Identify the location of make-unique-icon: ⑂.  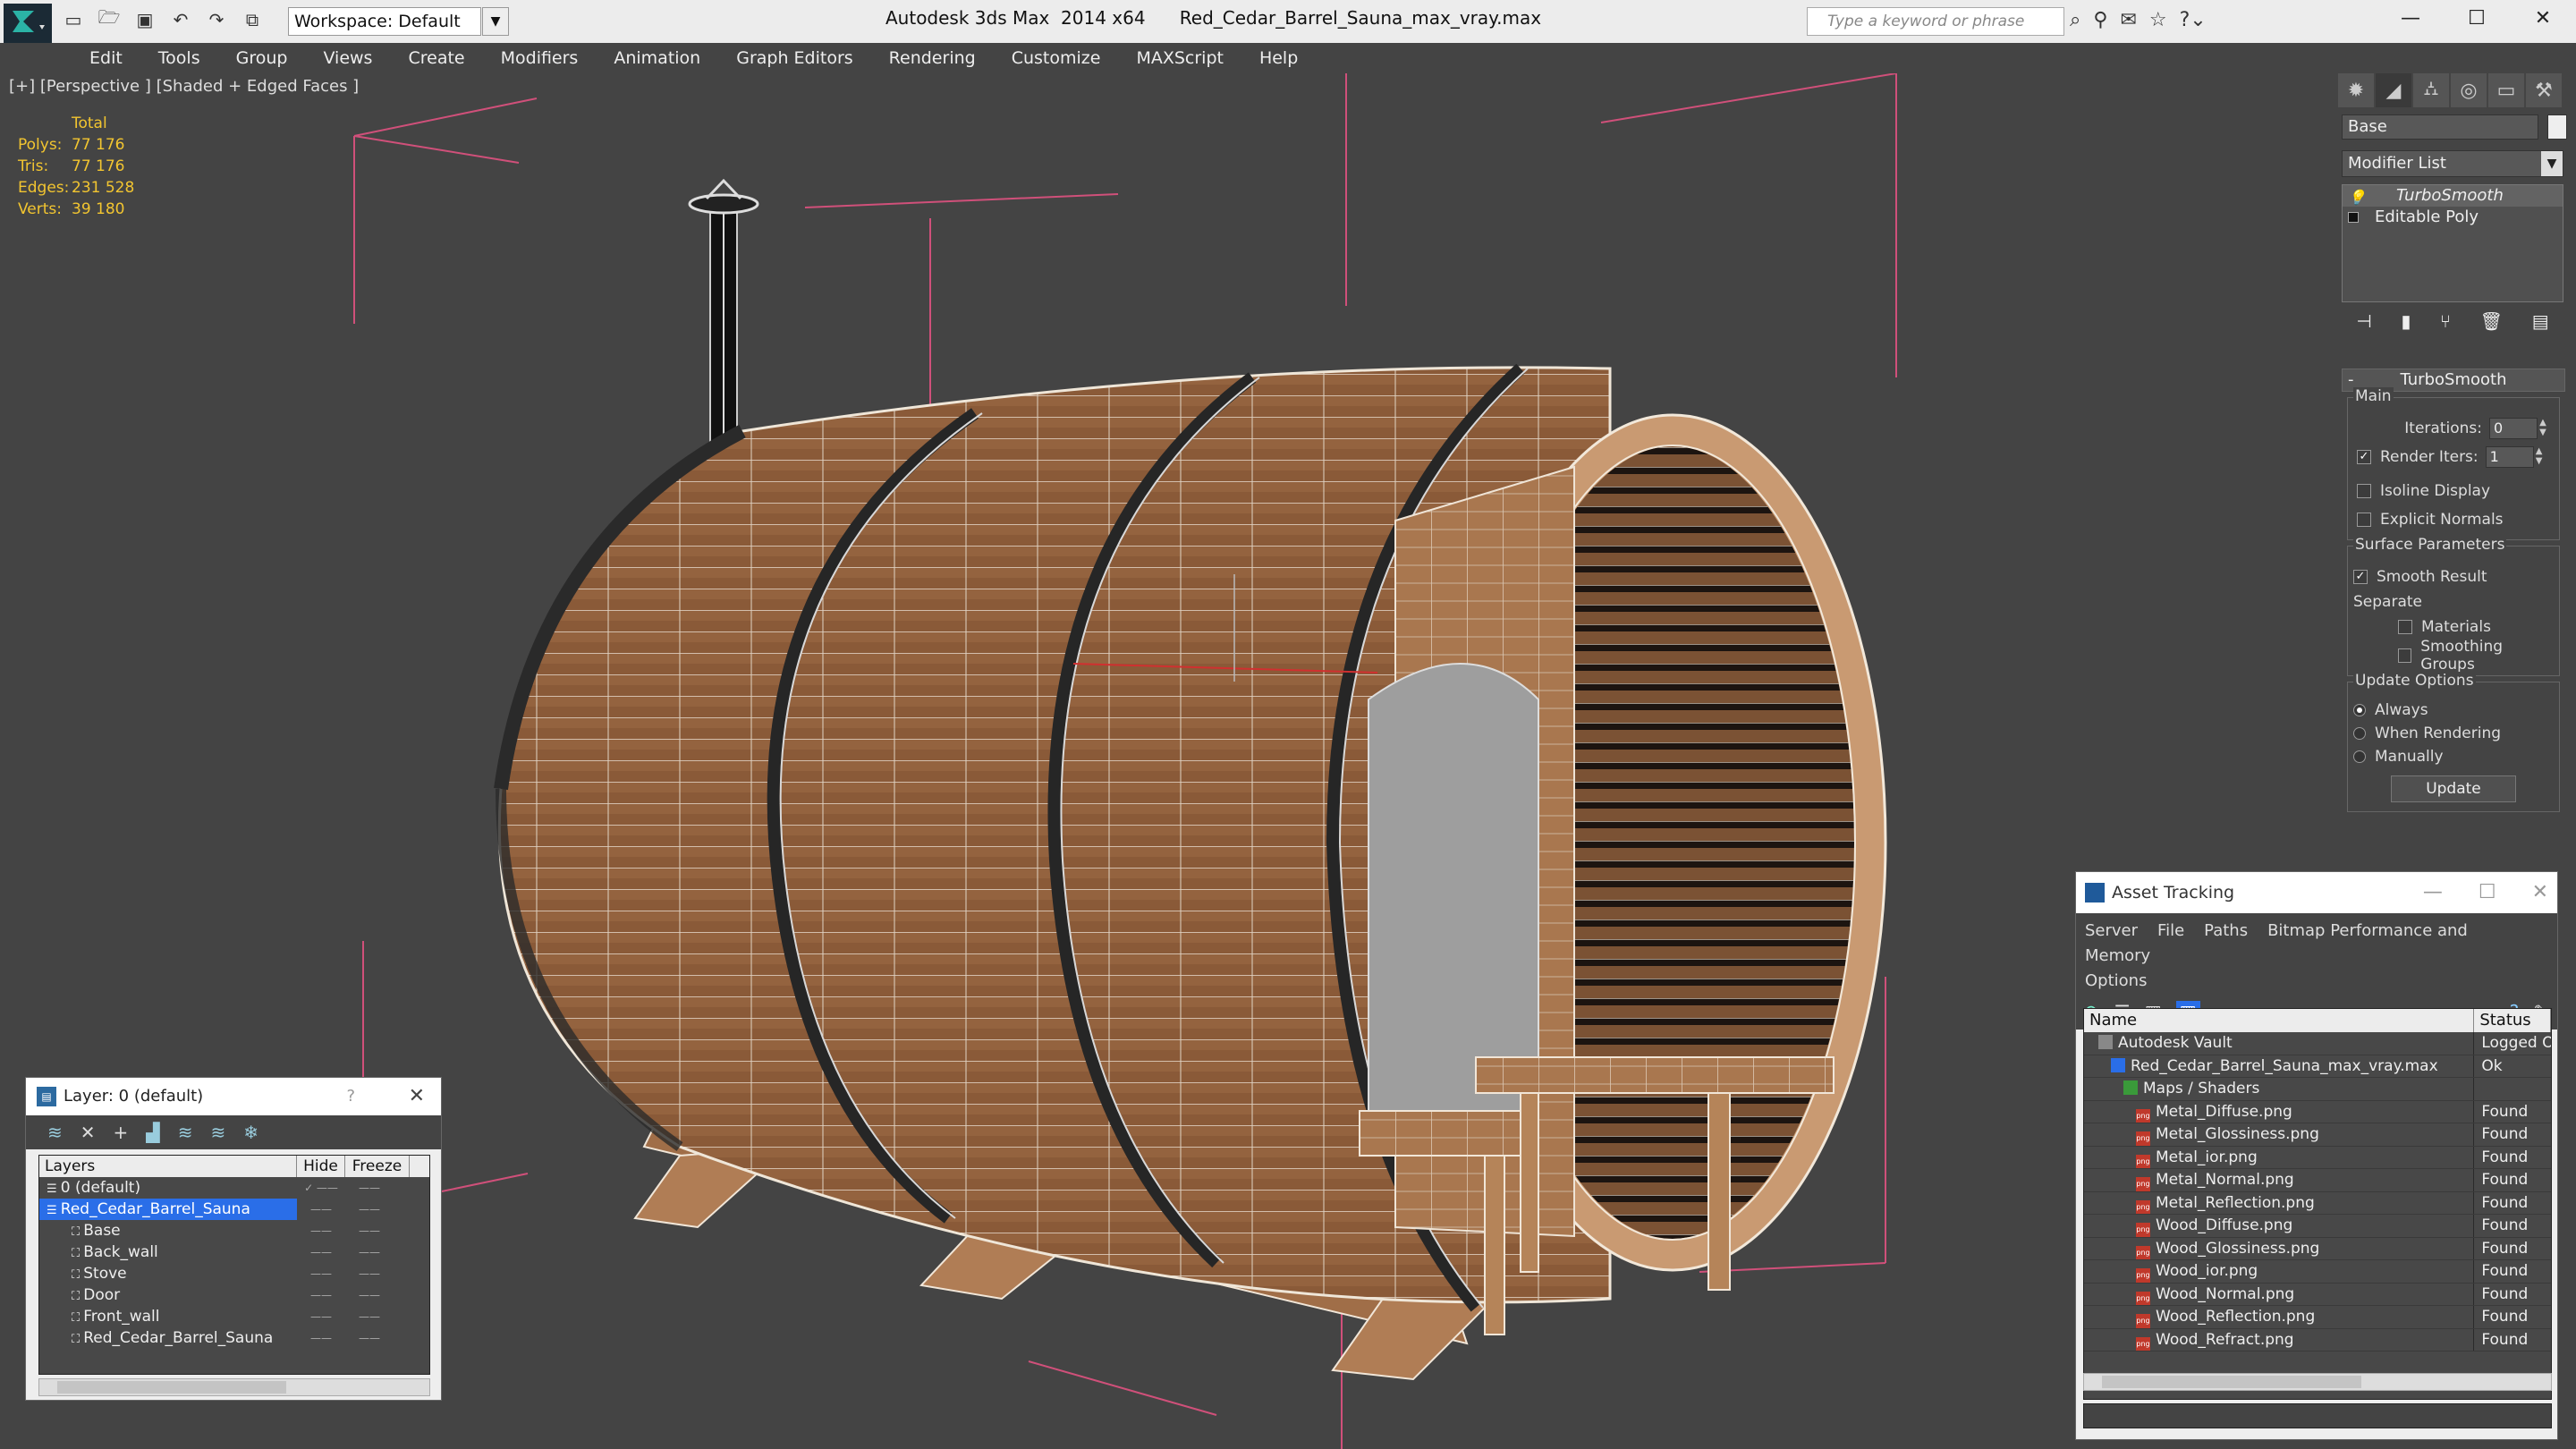
(2445, 321).